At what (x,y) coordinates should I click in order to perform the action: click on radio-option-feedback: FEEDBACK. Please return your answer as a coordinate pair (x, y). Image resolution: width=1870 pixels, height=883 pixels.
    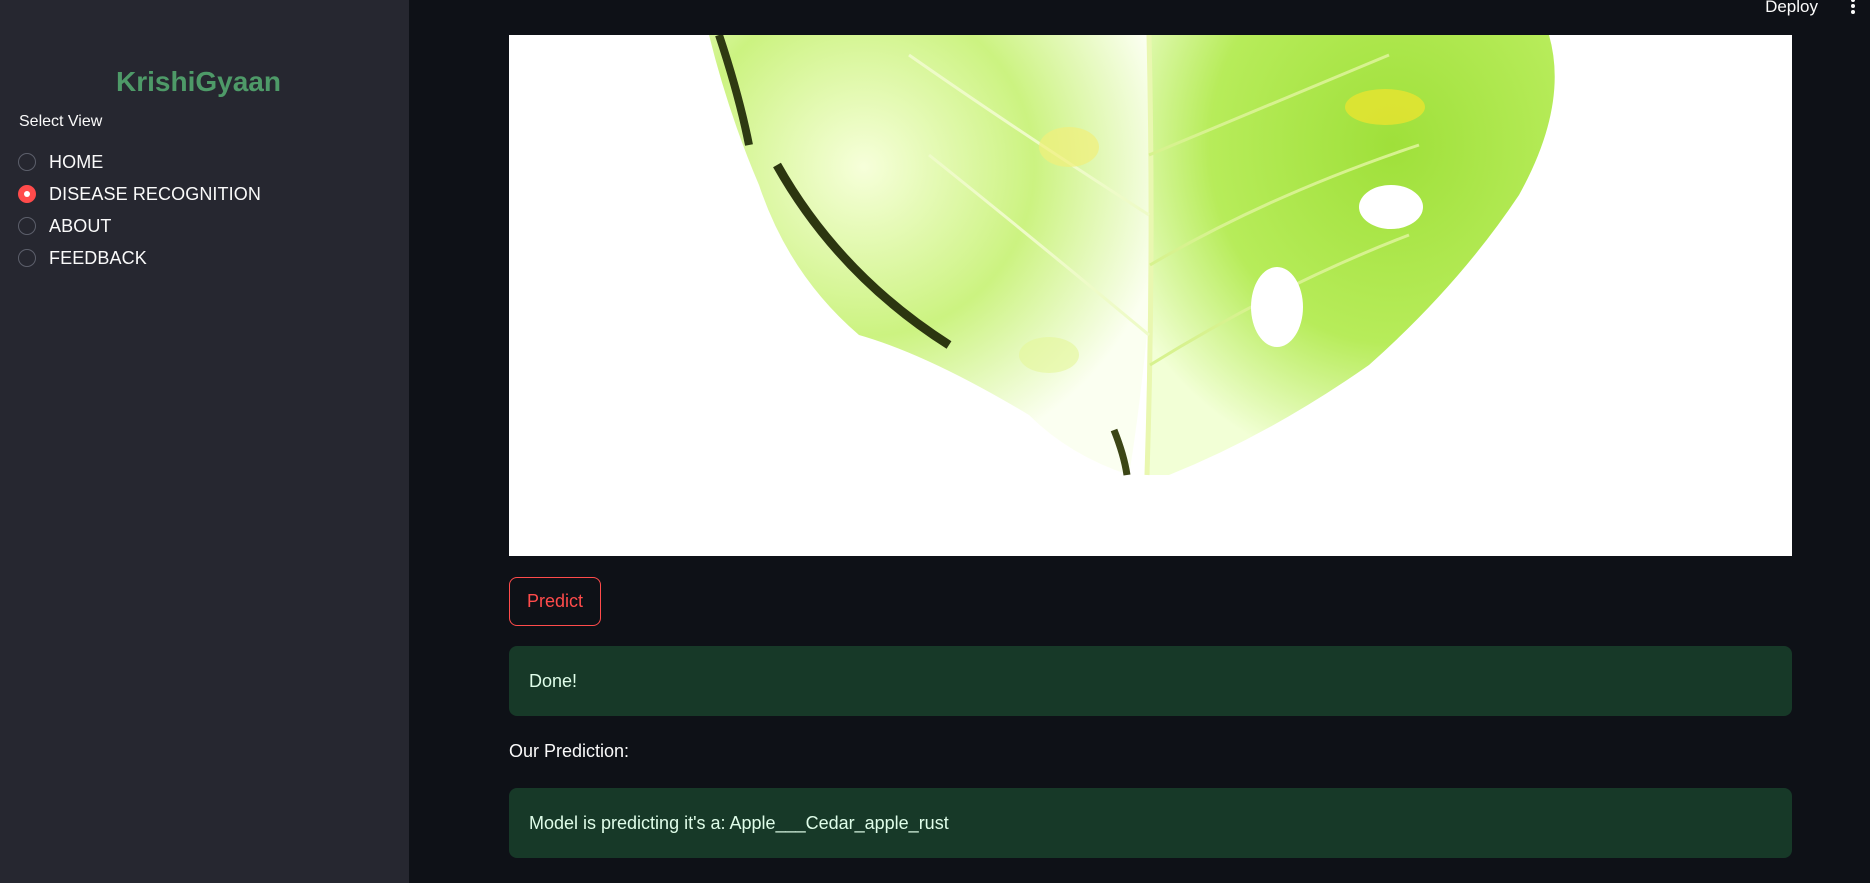
    Looking at the image, I should click on (139, 258).